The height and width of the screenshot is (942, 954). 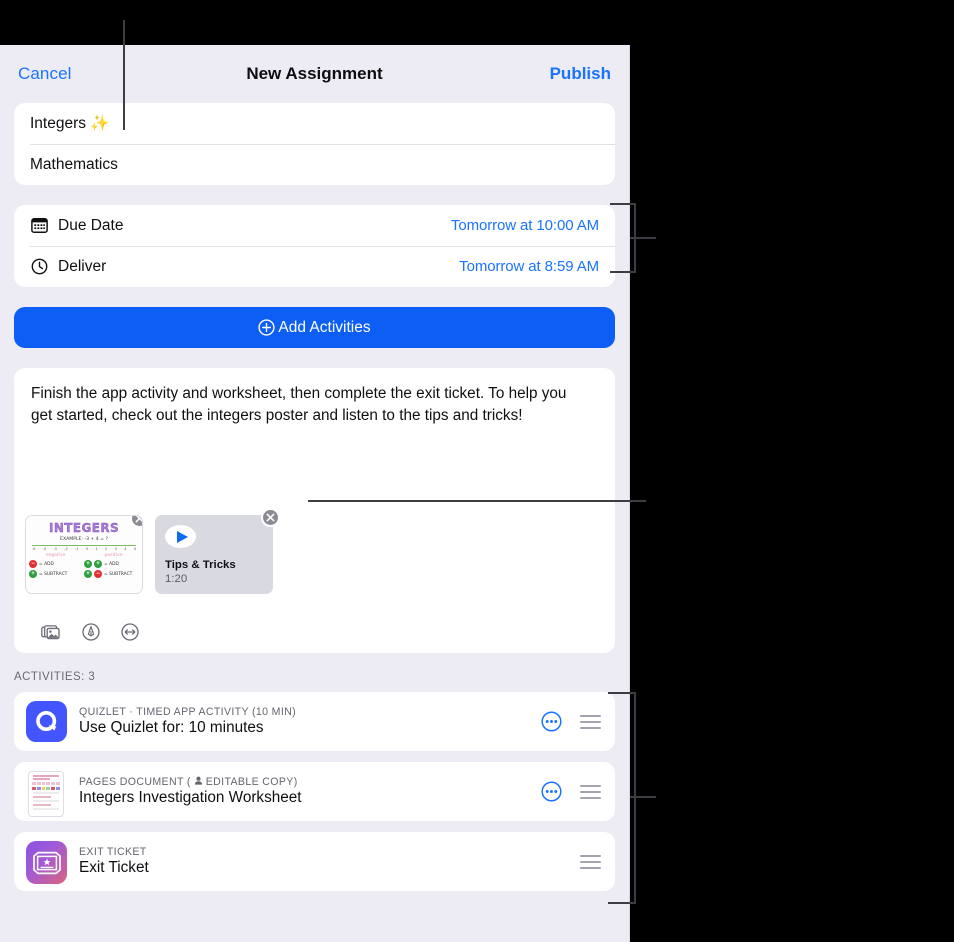 I want to click on markup-pen-icon, so click(x=91, y=632).